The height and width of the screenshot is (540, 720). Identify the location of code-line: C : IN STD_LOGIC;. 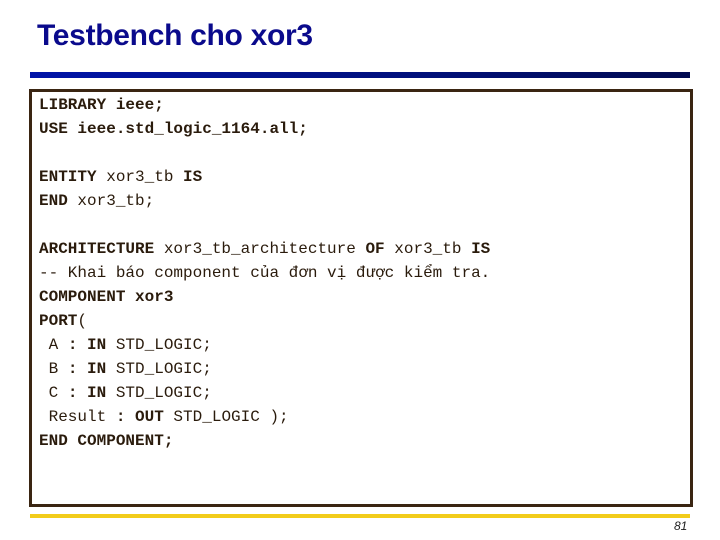
(264, 393).